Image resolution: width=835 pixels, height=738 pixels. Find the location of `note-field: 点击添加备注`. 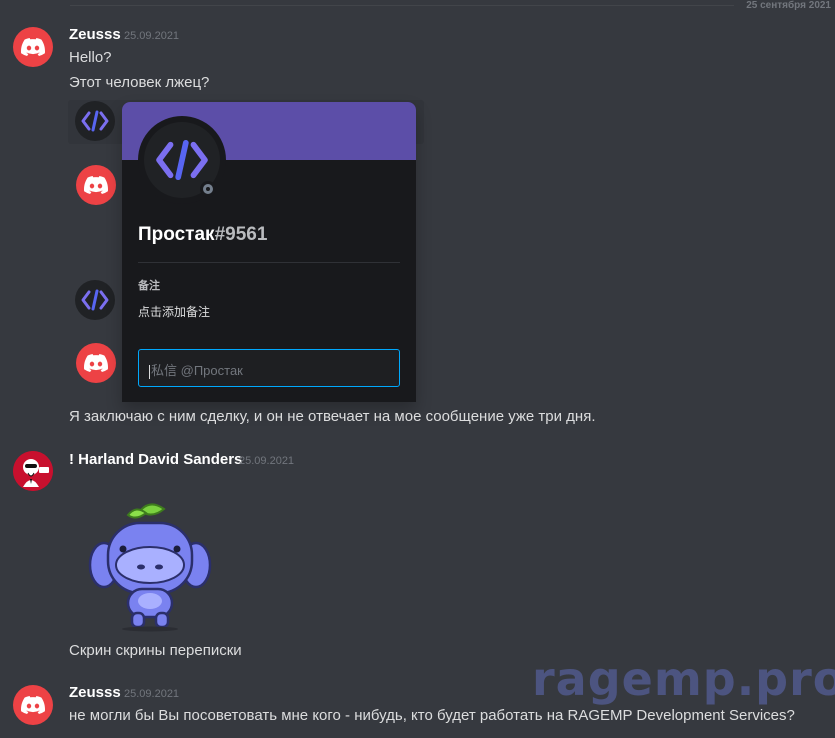

note-field: 点击添加备注 is located at coordinates (174, 311).